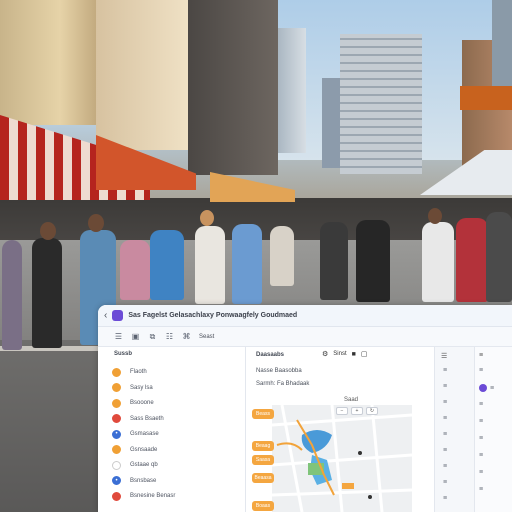  I want to click on settings-label: Sinst, so click(339, 354).